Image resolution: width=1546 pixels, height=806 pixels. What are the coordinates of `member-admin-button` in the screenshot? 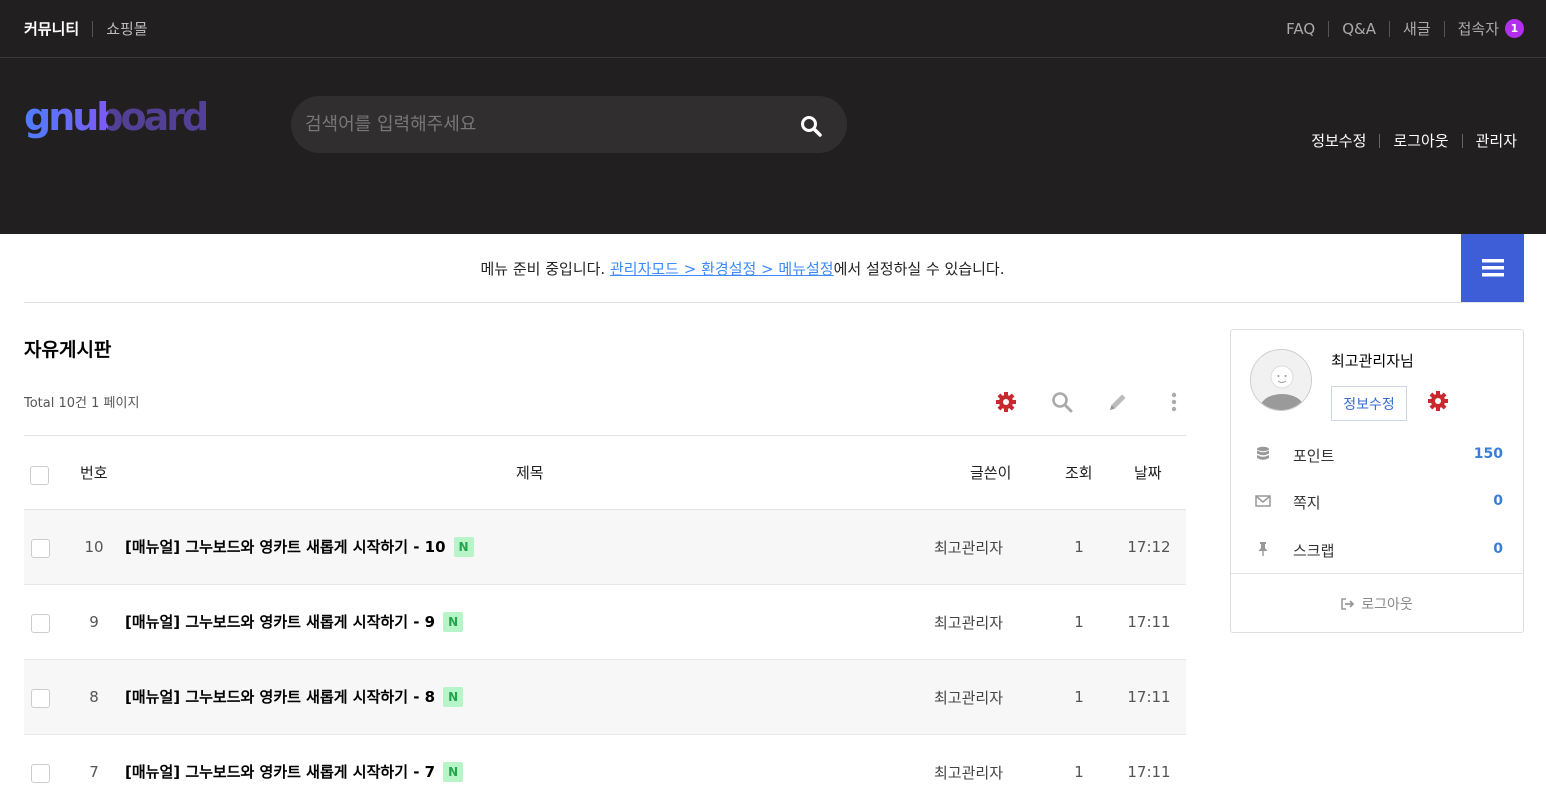 It's located at (1438, 401).